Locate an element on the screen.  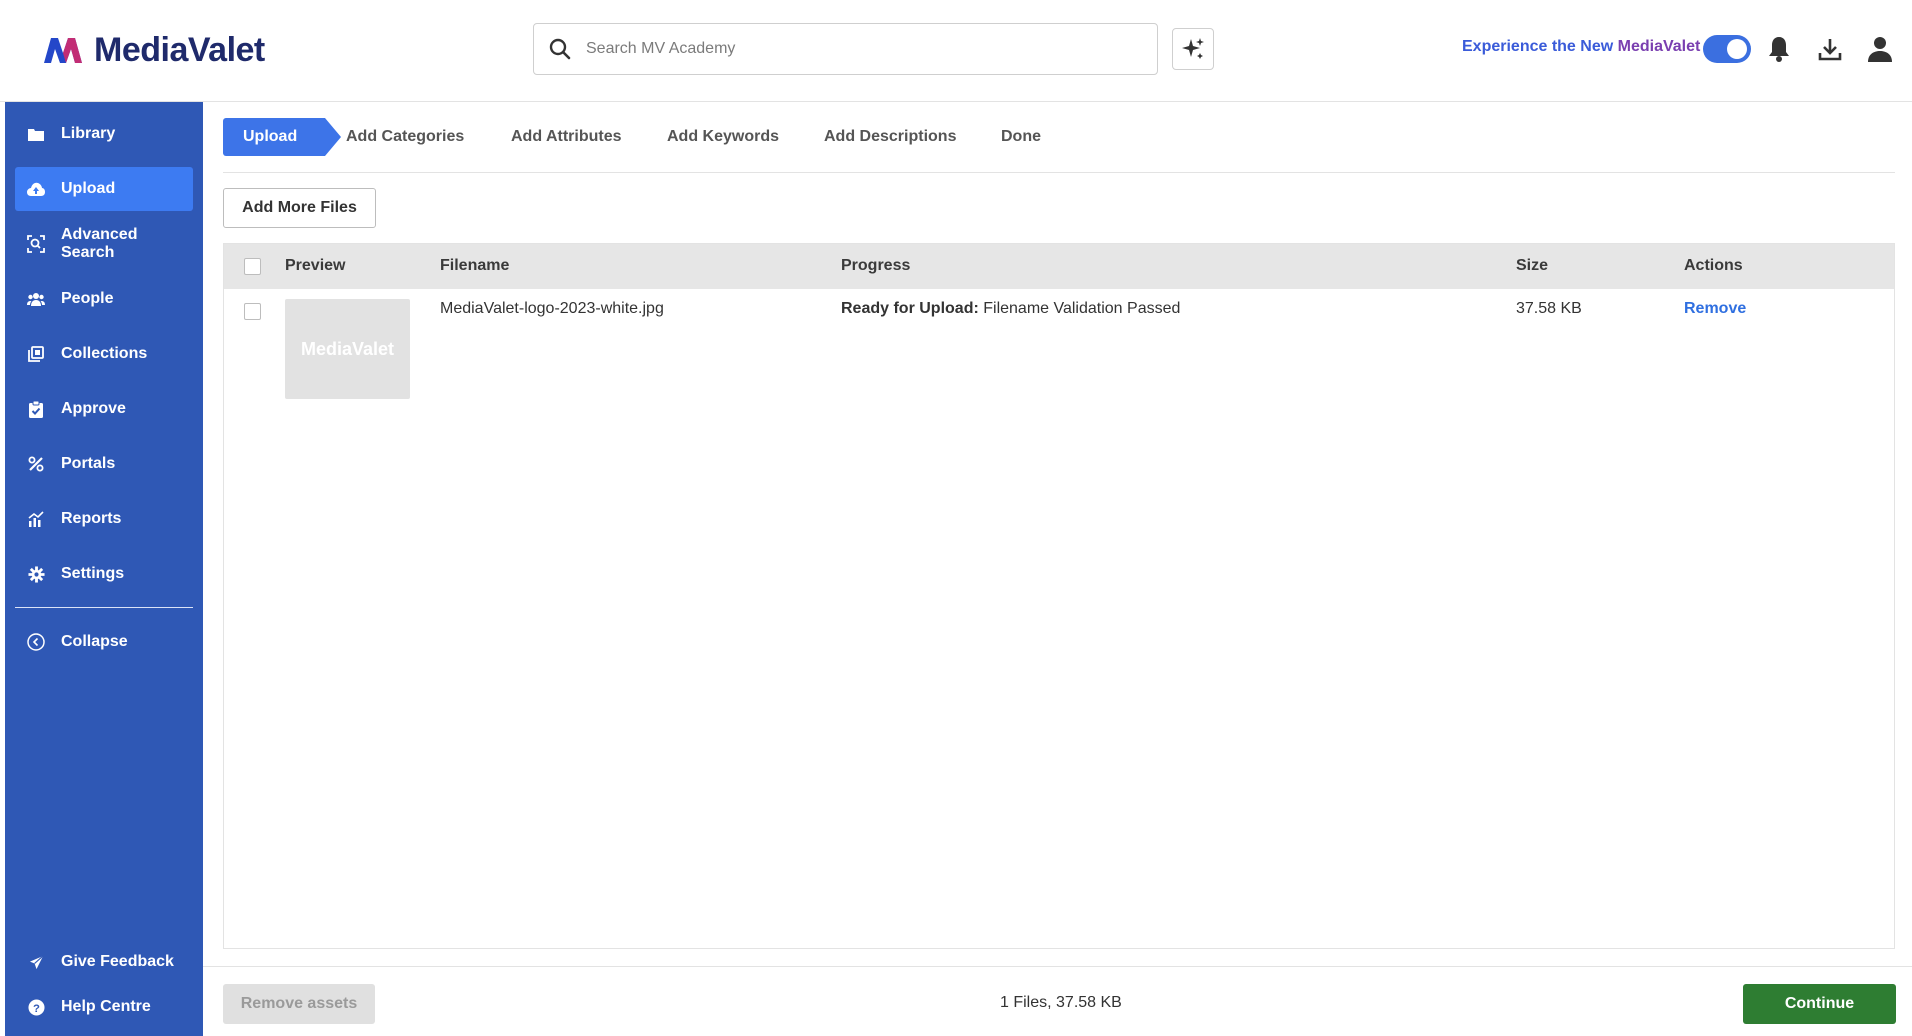
sidebar-item-advanced-search: Advanced Search is located at coordinates (104, 244).